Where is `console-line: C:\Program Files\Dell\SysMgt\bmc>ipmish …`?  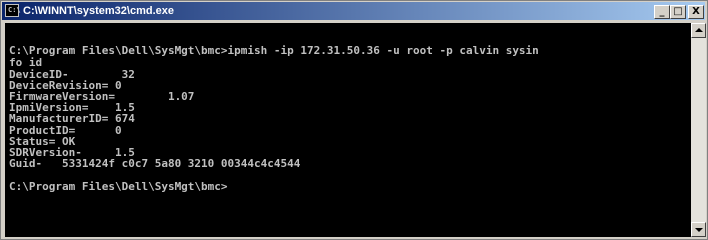 console-line: C:\Program Files\Dell\SysMgt\bmc>ipmish … is located at coordinates (274, 50).